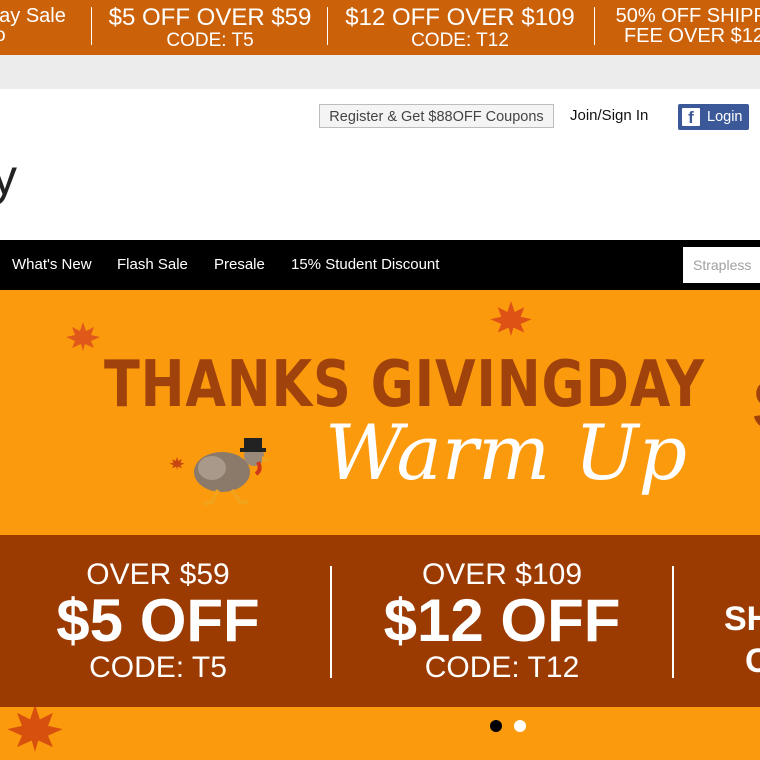 The image size is (760, 760). Describe the element at coordinates (725, 117) in the screenshot. I see `facebook-login-label: Login` at that location.